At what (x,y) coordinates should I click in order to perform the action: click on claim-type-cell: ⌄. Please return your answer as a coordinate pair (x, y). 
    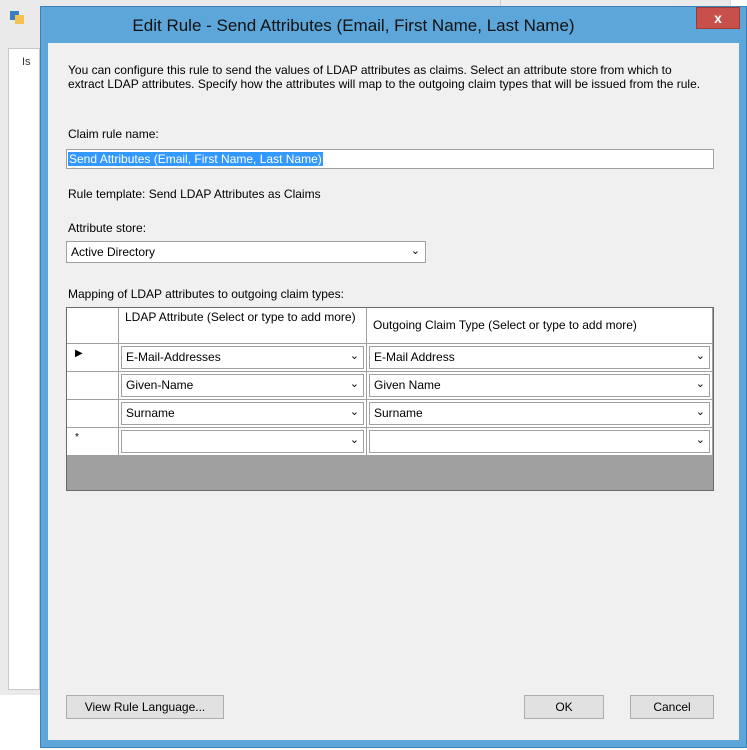
    Looking at the image, I should click on (540, 442).